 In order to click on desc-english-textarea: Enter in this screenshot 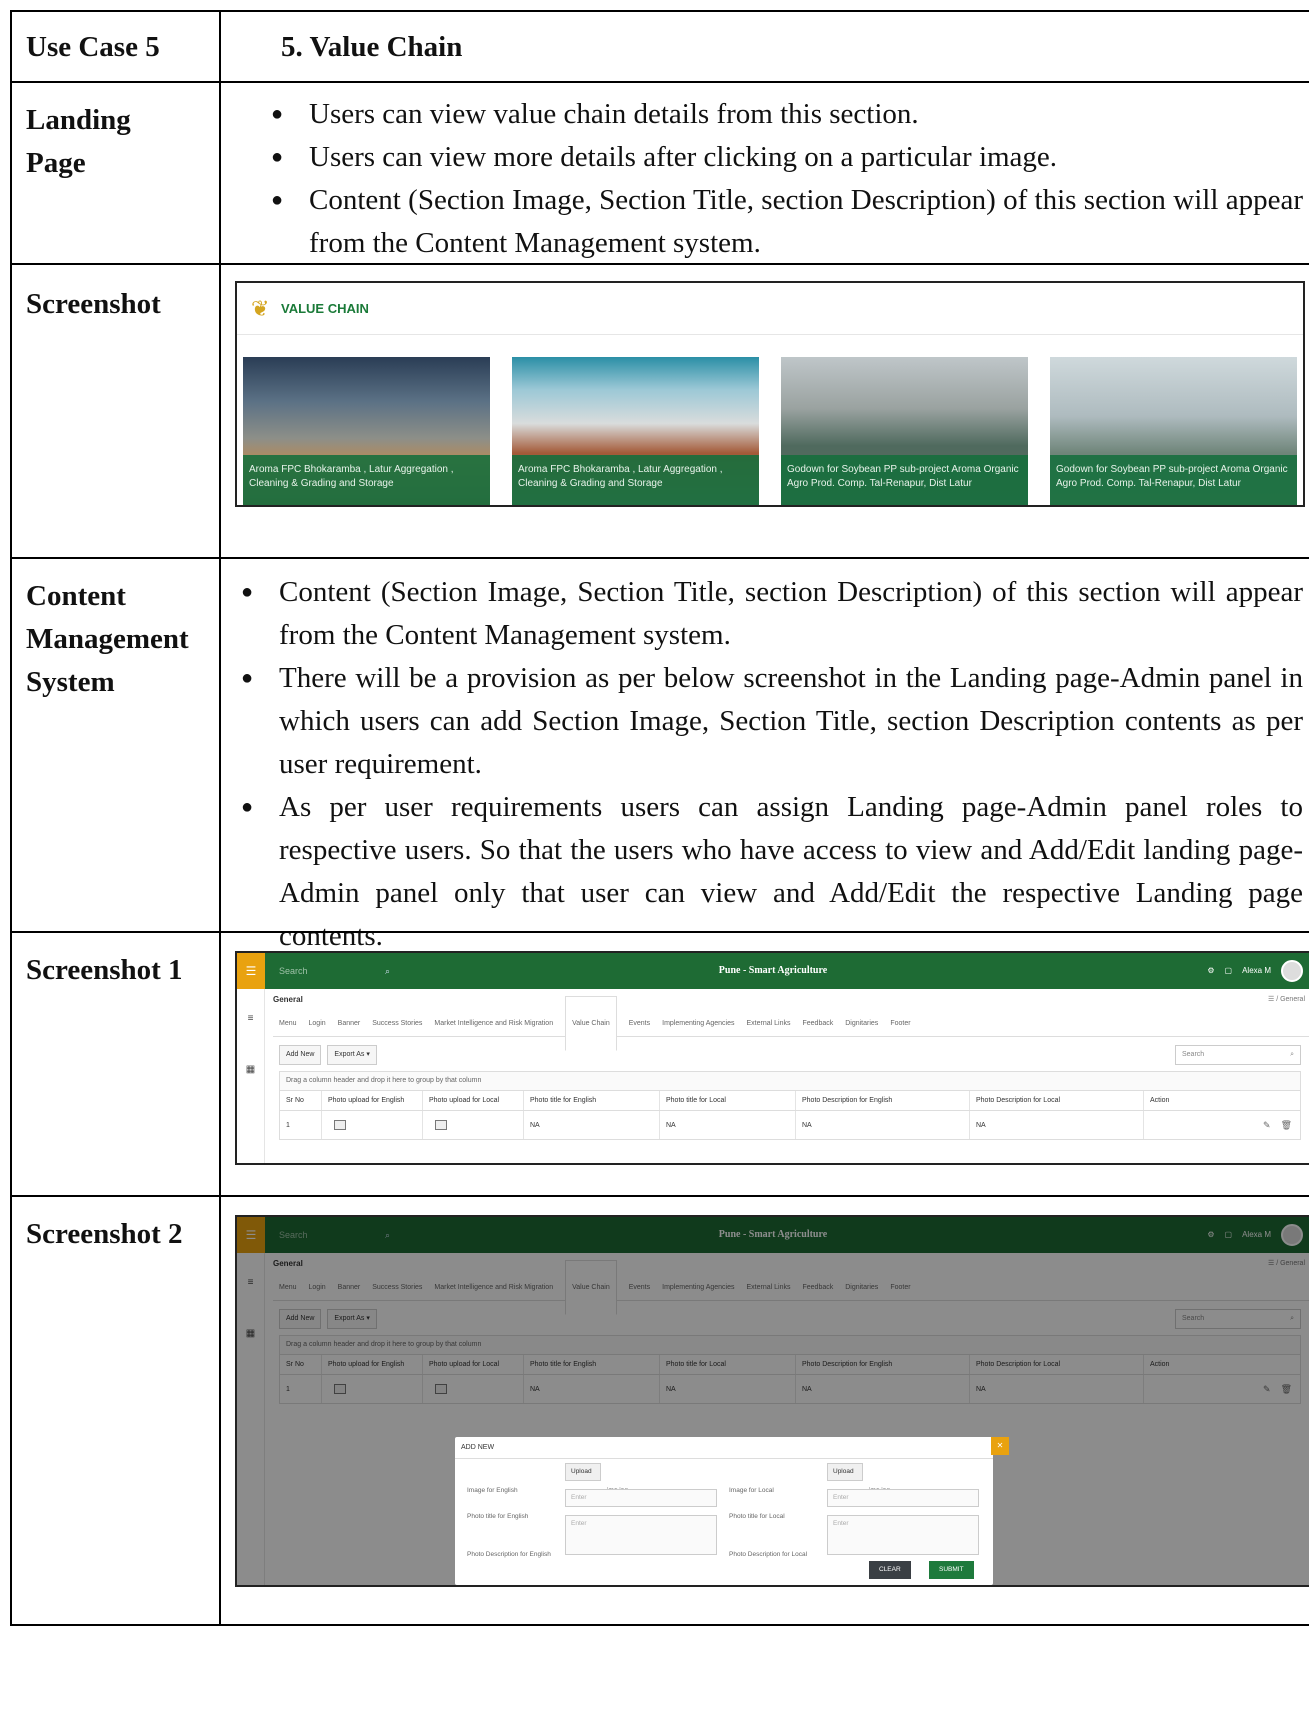, I will do `click(641, 1535)`.